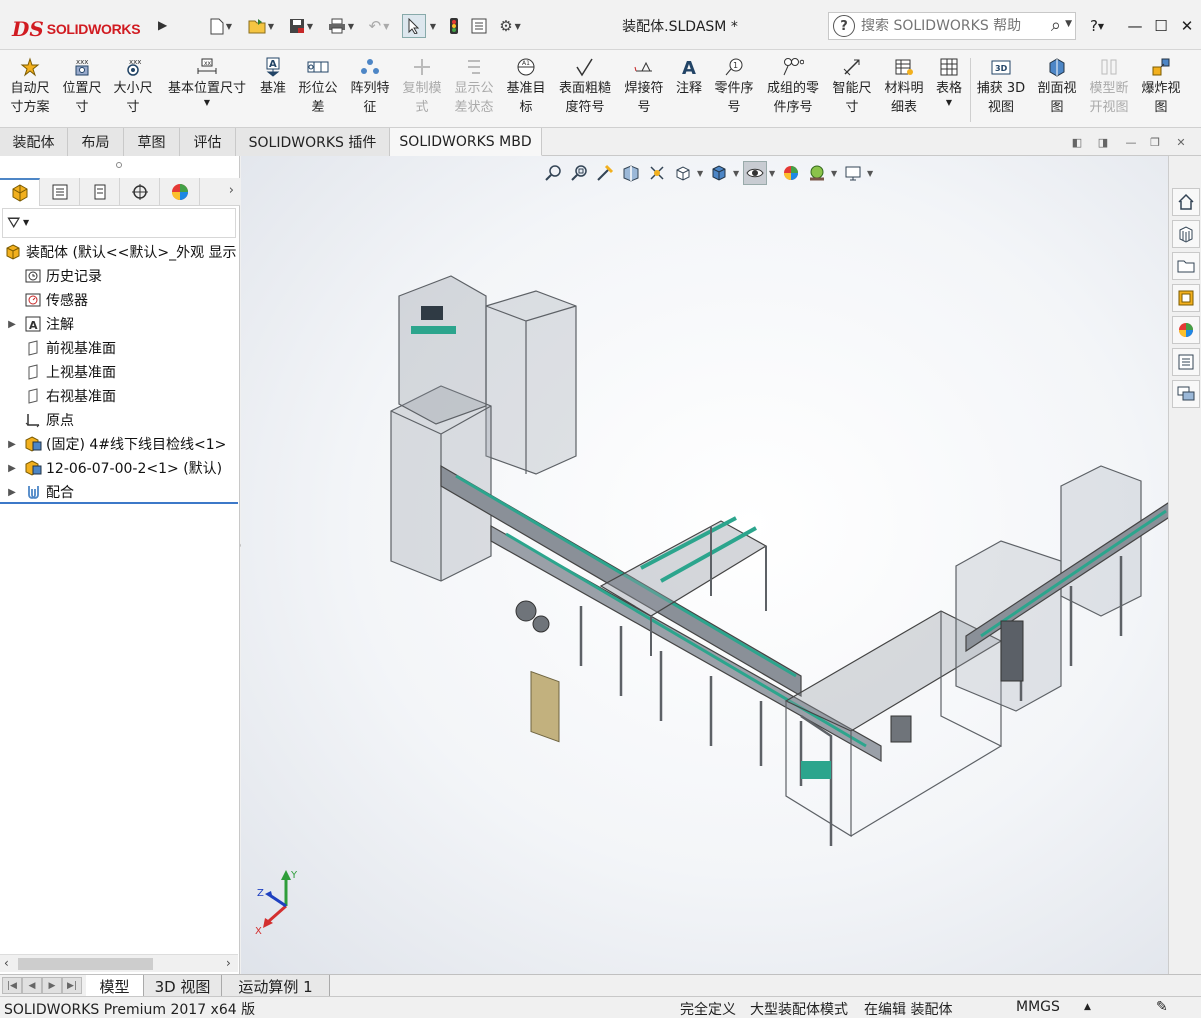 The height and width of the screenshot is (1018, 1201). I want to click on property-manager-tab, so click(60, 192).